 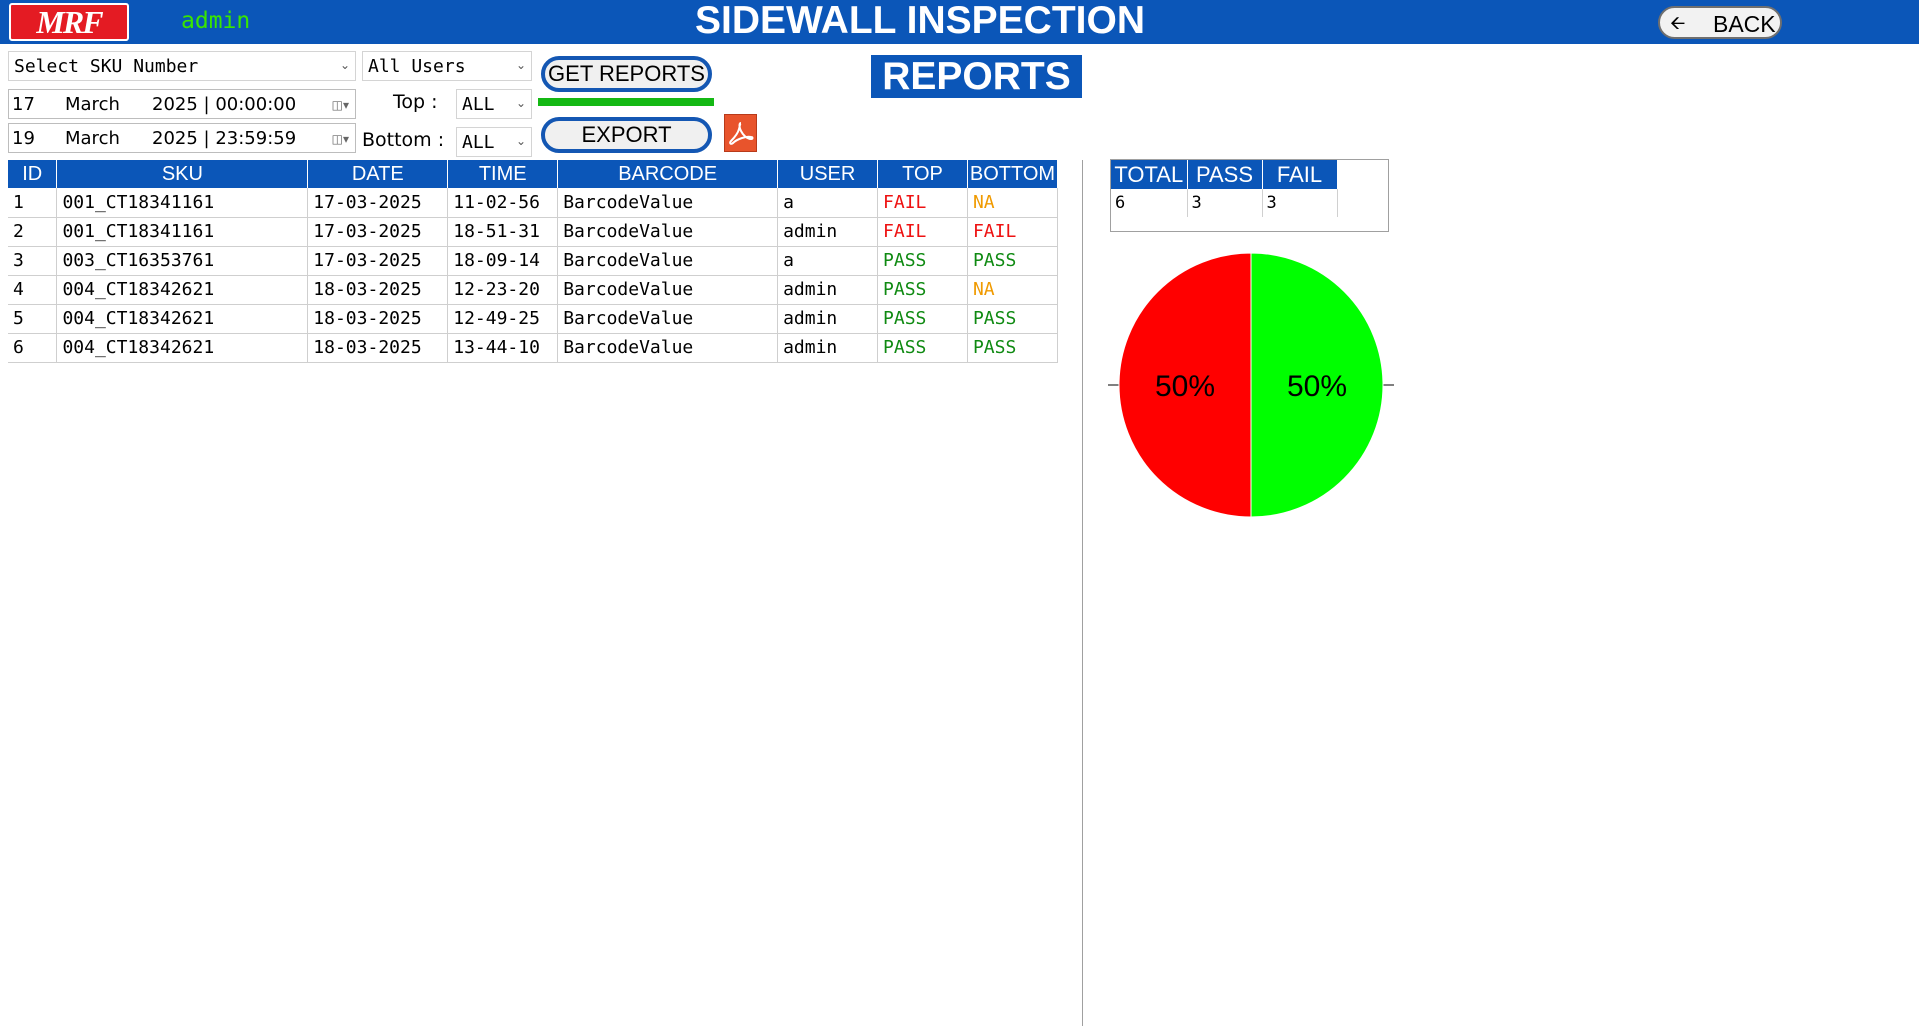 What do you see at coordinates (626, 102) in the screenshot?
I see `progress-bar` at bounding box center [626, 102].